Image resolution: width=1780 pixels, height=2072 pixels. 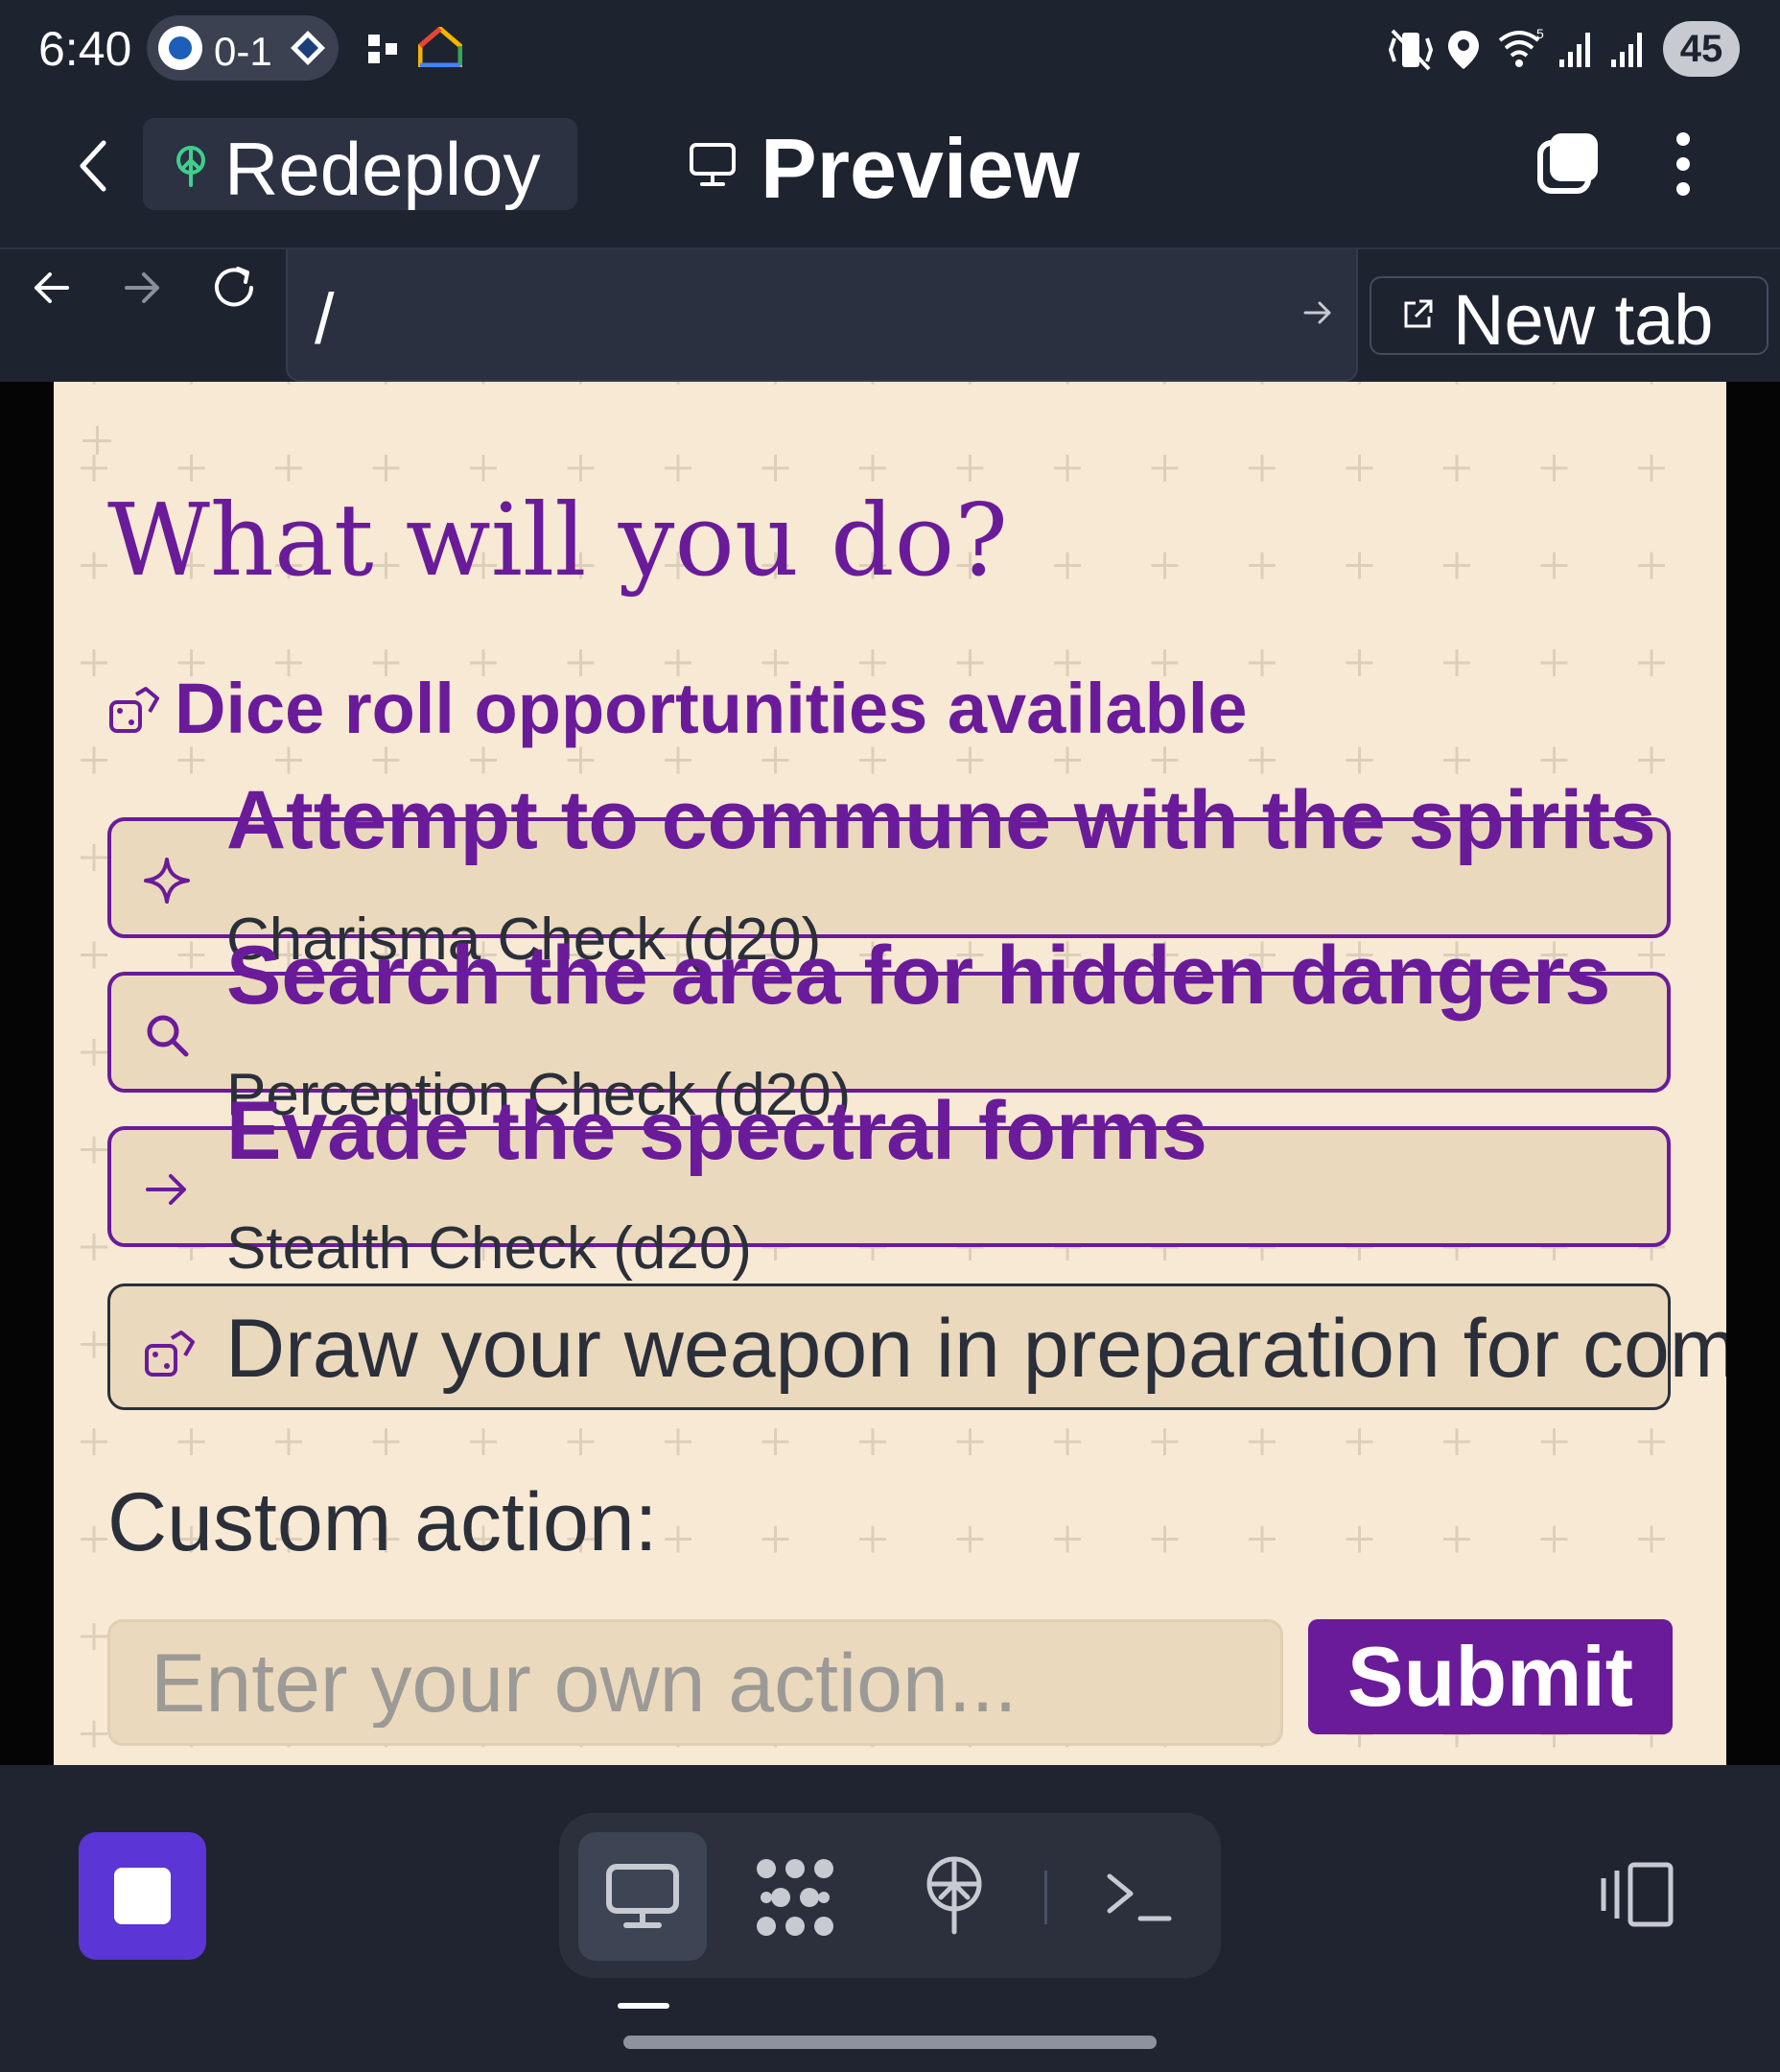 What do you see at coordinates (308, 48) in the screenshot?
I see `rays-logo` at bounding box center [308, 48].